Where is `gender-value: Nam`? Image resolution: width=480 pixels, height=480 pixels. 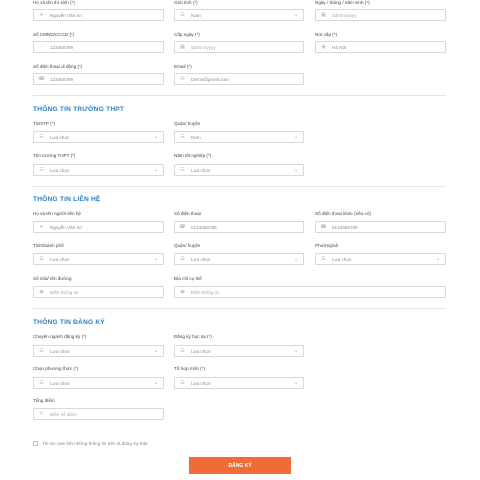 gender-value: Nam is located at coordinates (196, 15).